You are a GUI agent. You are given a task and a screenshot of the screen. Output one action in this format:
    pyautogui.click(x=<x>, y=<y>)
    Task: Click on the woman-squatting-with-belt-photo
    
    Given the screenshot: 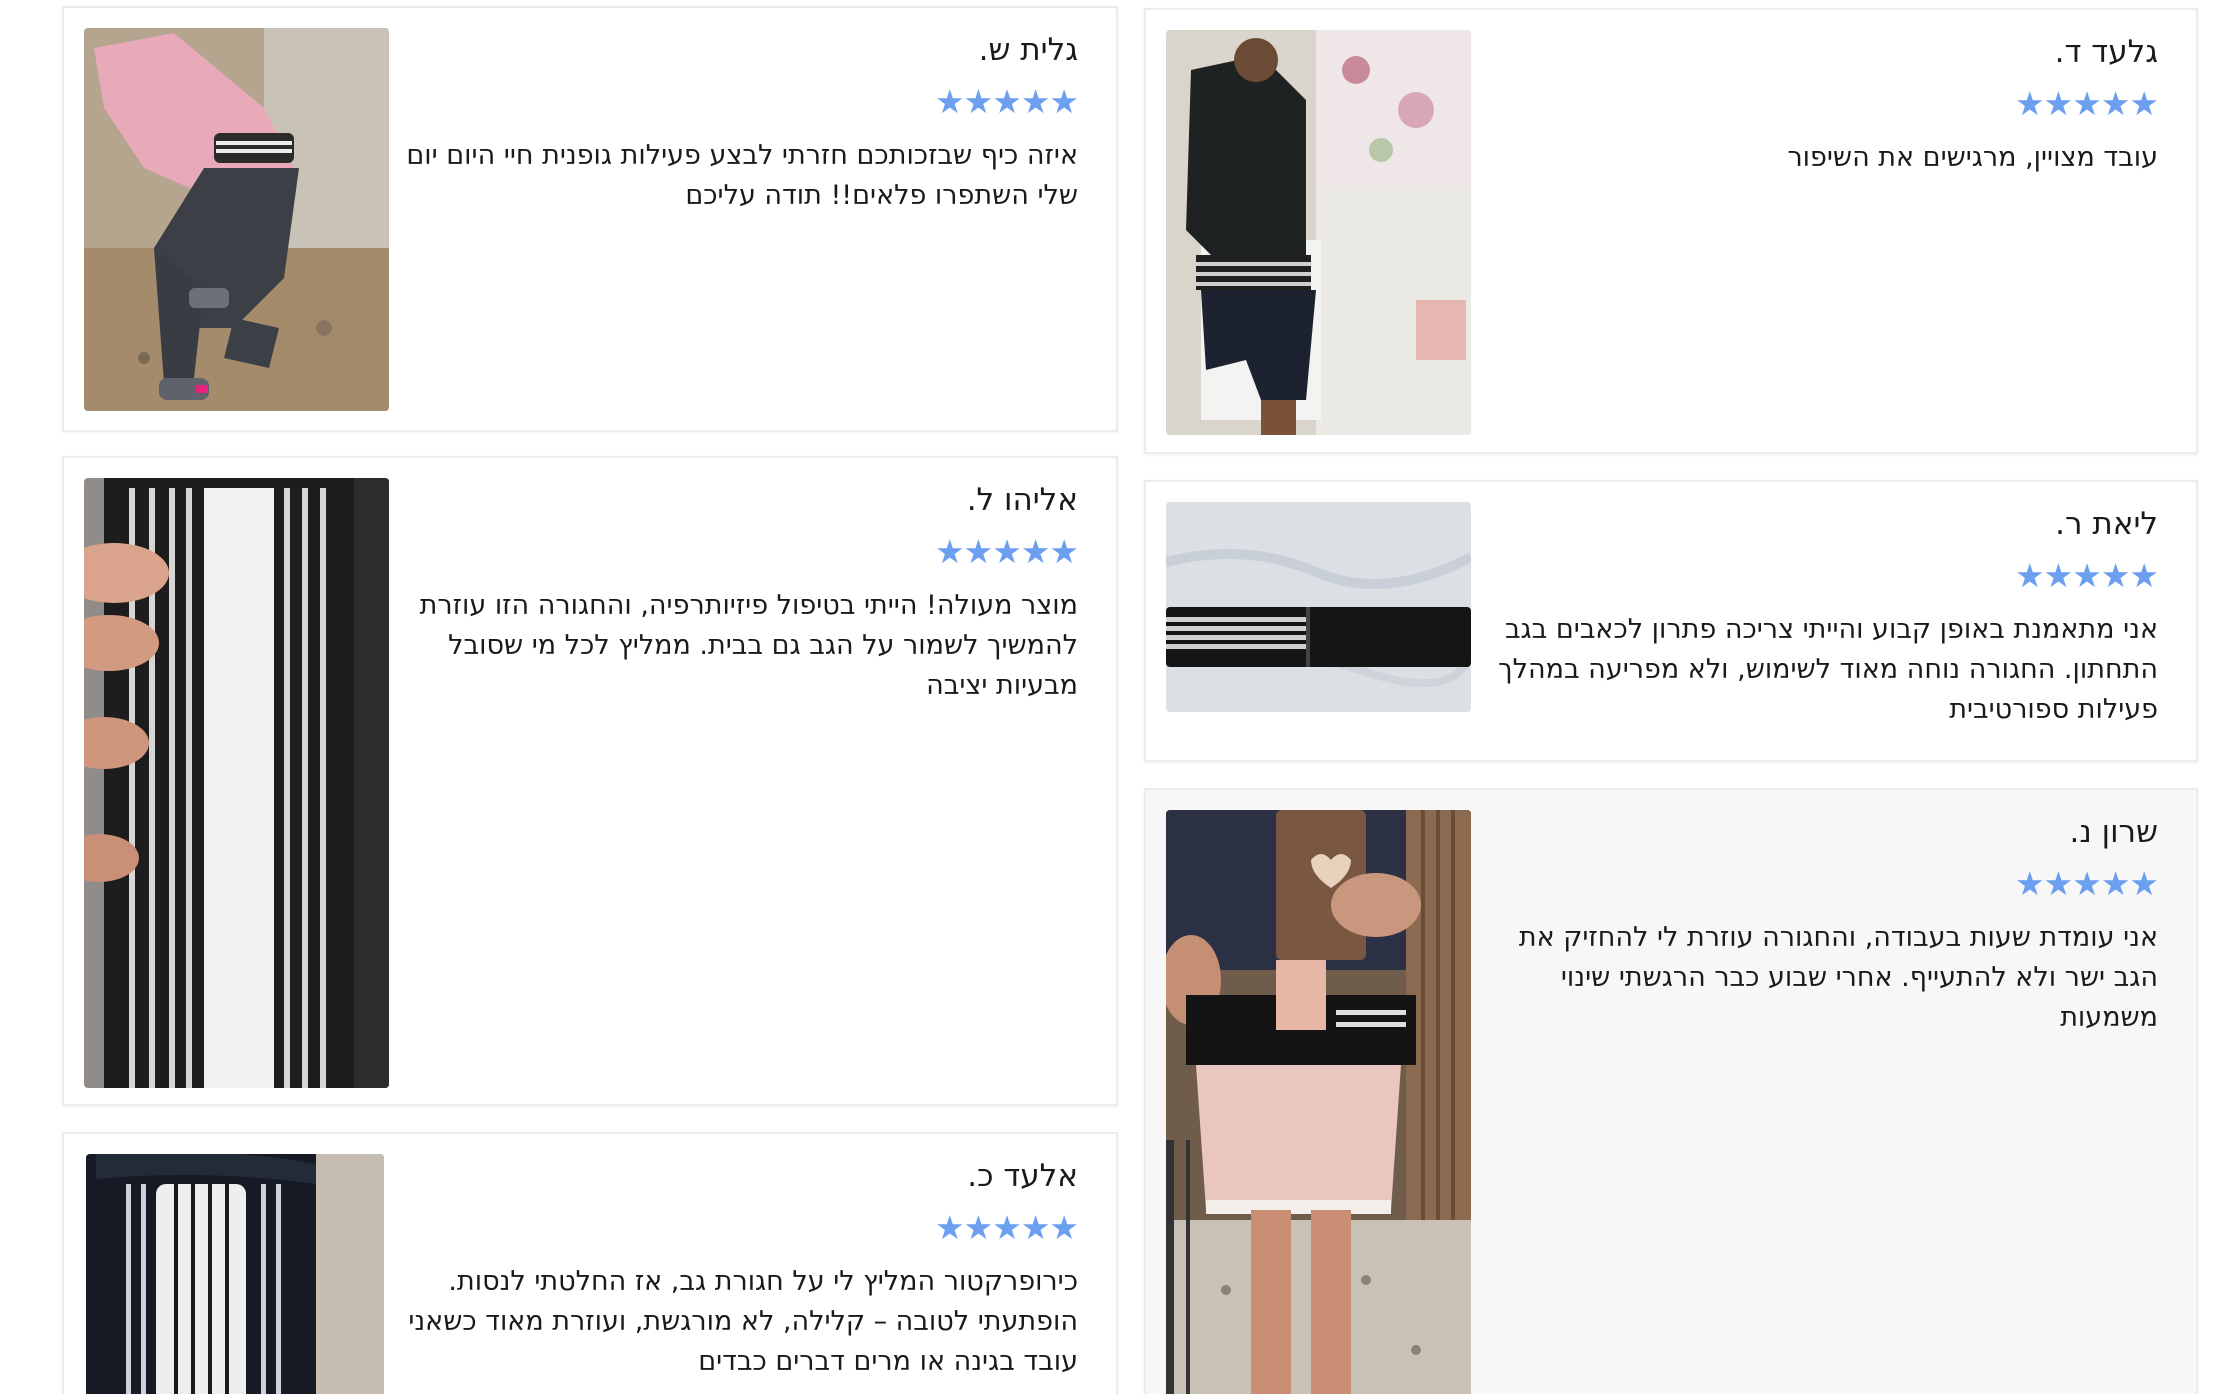 What is the action you would take?
    pyautogui.click(x=236, y=219)
    